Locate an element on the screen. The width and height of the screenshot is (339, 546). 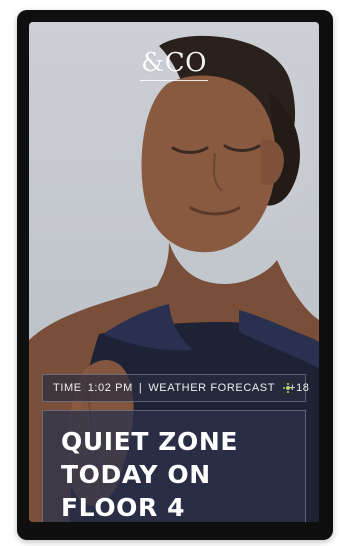
logo-underline is located at coordinates (174, 80).